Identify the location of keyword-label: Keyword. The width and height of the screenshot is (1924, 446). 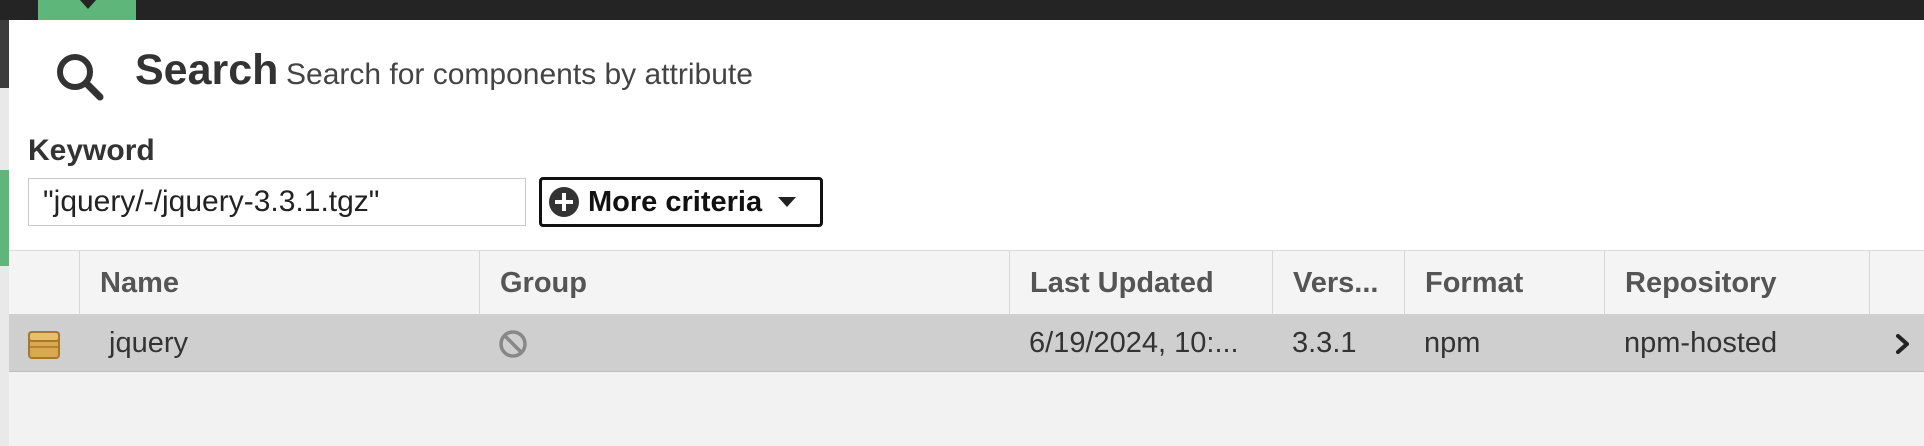
(91, 150).